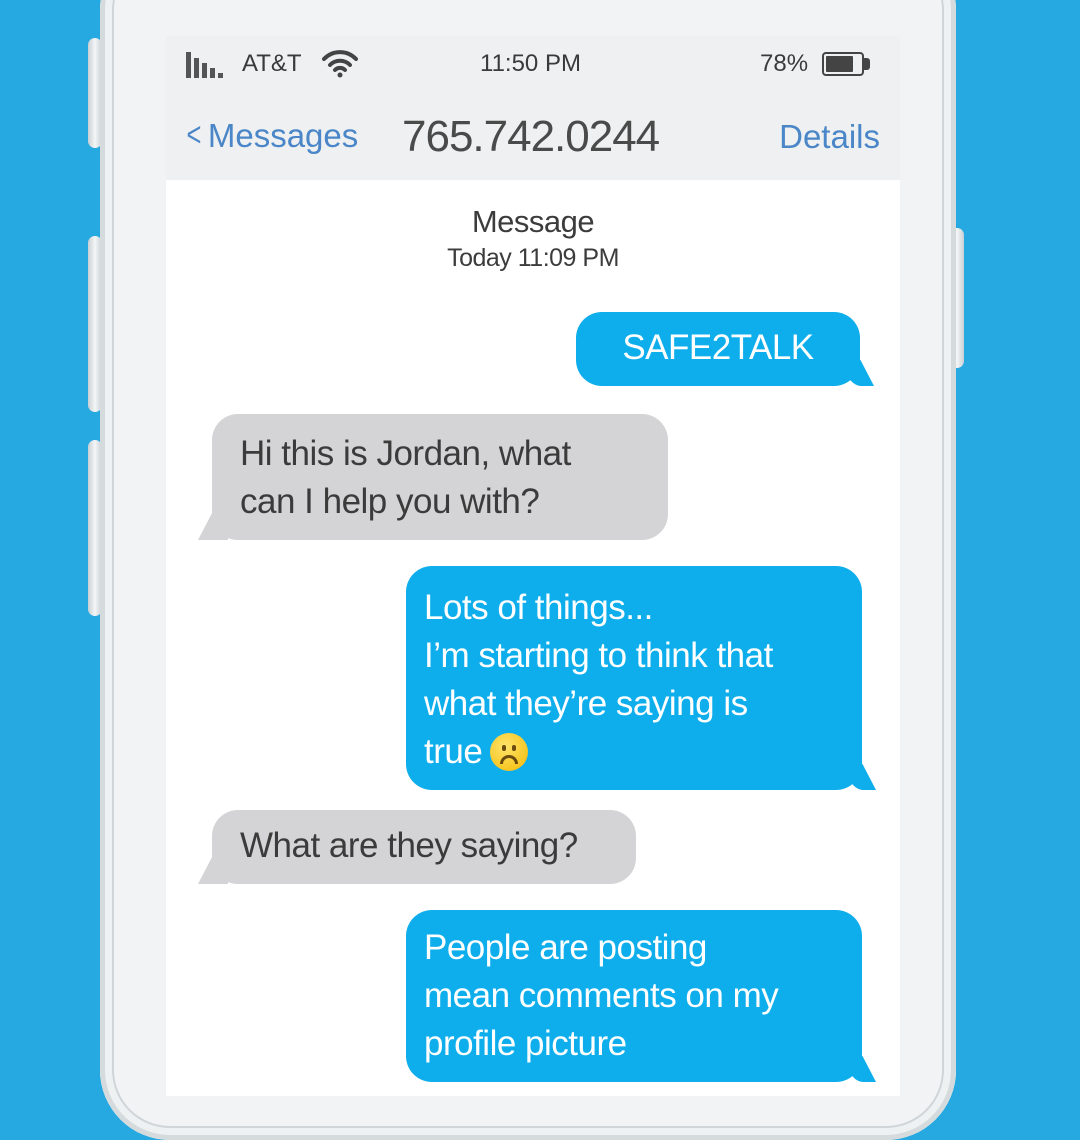 Image resolution: width=1080 pixels, height=1140 pixels. What do you see at coordinates (453, 751) in the screenshot?
I see `message-text: true` at bounding box center [453, 751].